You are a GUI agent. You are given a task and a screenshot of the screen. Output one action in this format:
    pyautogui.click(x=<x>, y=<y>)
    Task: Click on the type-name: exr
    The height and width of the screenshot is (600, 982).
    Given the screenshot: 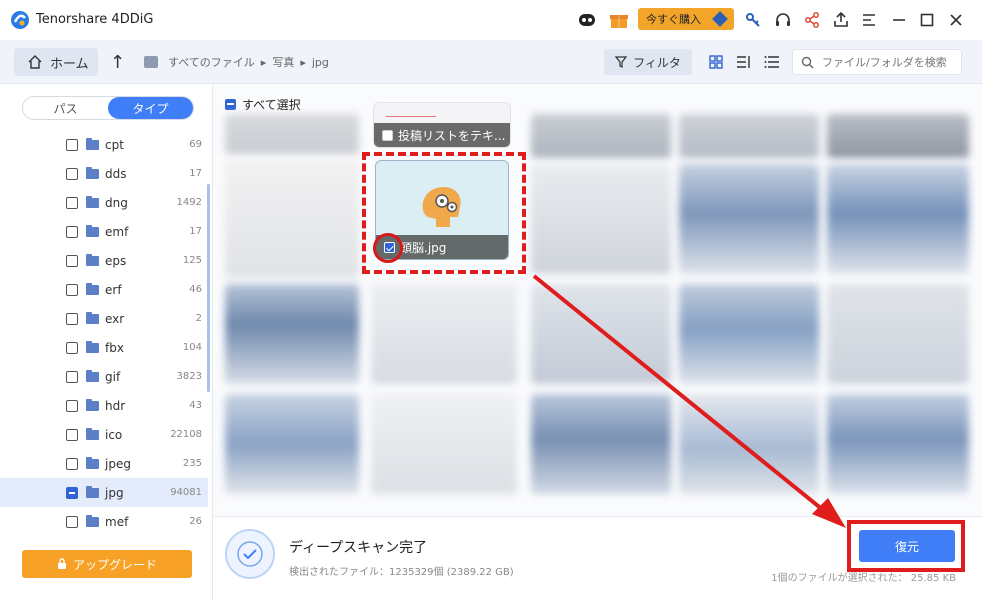 What is the action you would take?
    pyautogui.click(x=115, y=318)
    